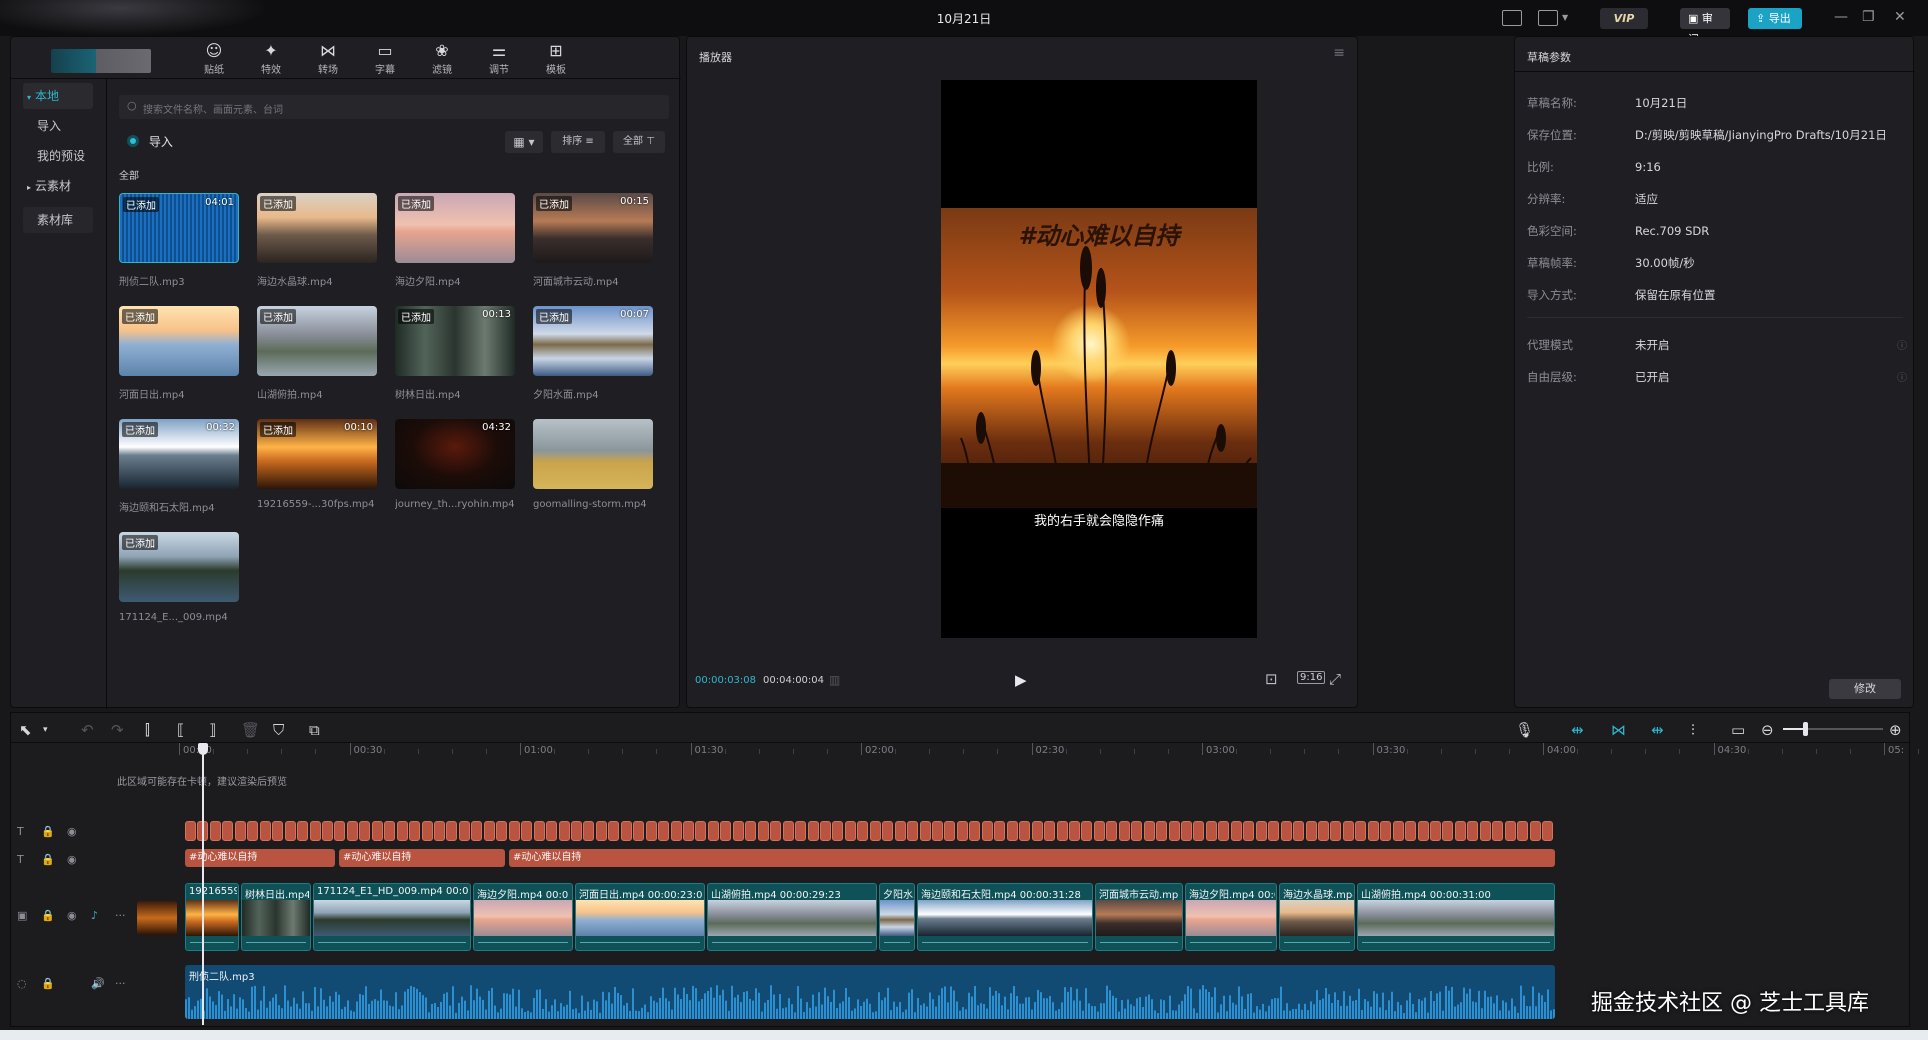  Describe the element at coordinates (1021, 680) in the screenshot. I see `play-icon: ▶` at that location.